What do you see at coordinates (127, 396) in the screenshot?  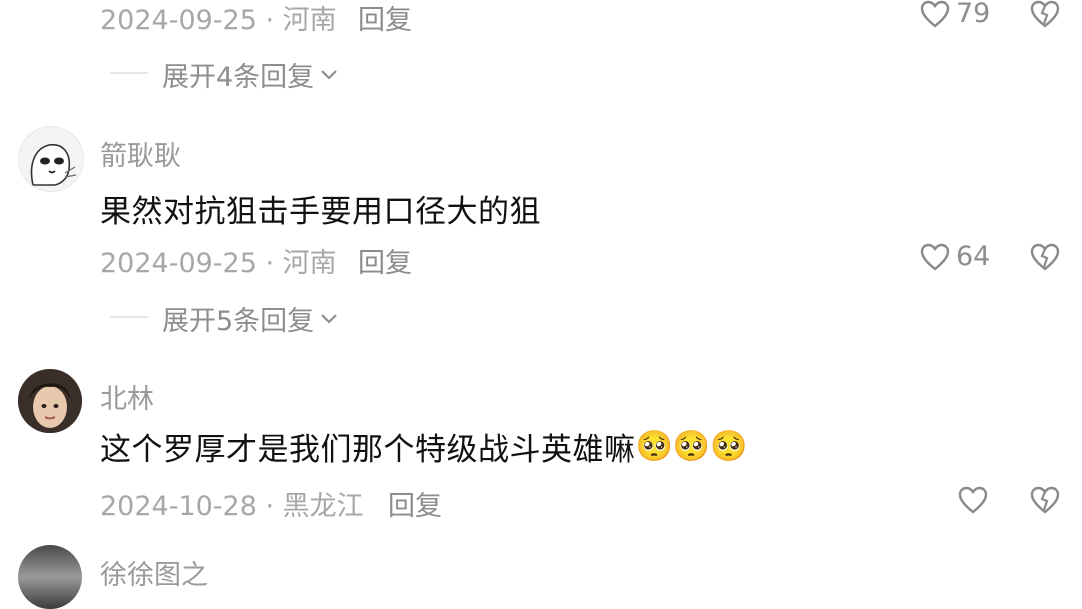 I see `username: 北林` at bounding box center [127, 396].